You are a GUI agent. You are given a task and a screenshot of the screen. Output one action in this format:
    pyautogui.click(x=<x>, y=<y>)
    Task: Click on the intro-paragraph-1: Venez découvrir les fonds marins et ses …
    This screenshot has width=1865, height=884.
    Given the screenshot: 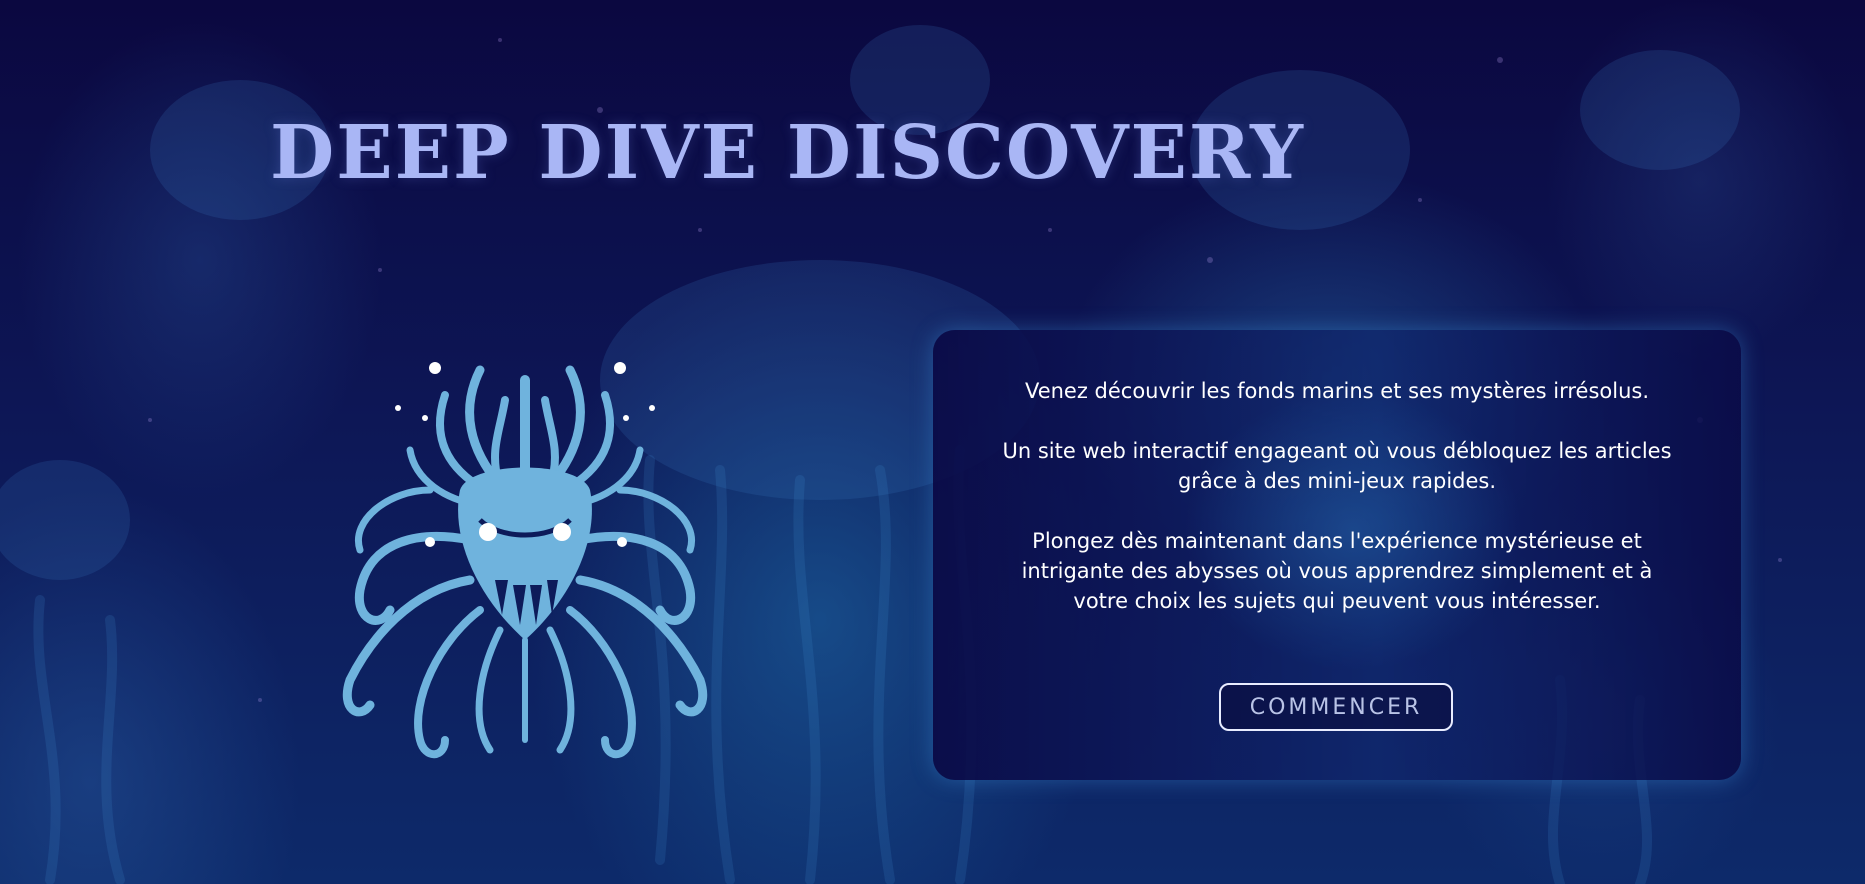 What is the action you would take?
    pyautogui.click(x=1337, y=391)
    